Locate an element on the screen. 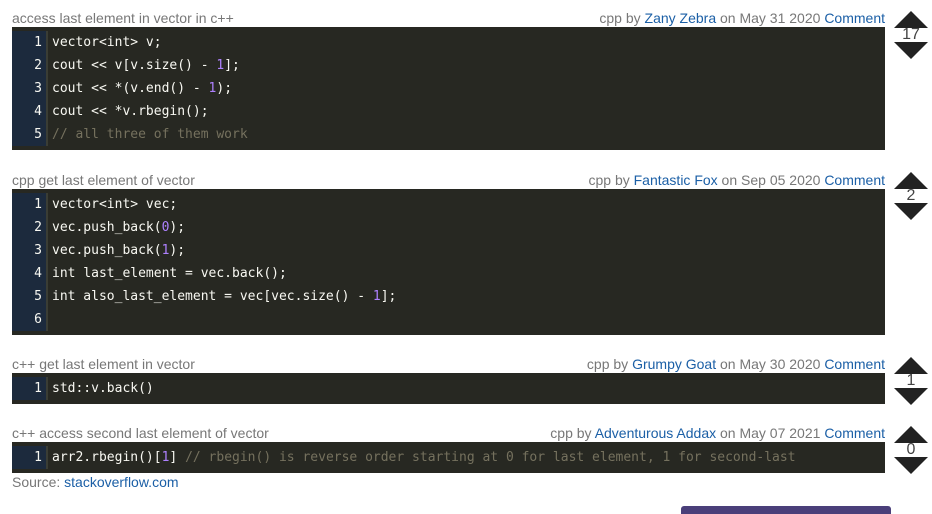 The height and width of the screenshot is (514, 932). code-text: std::v.back() is located at coordinates (101, 388).